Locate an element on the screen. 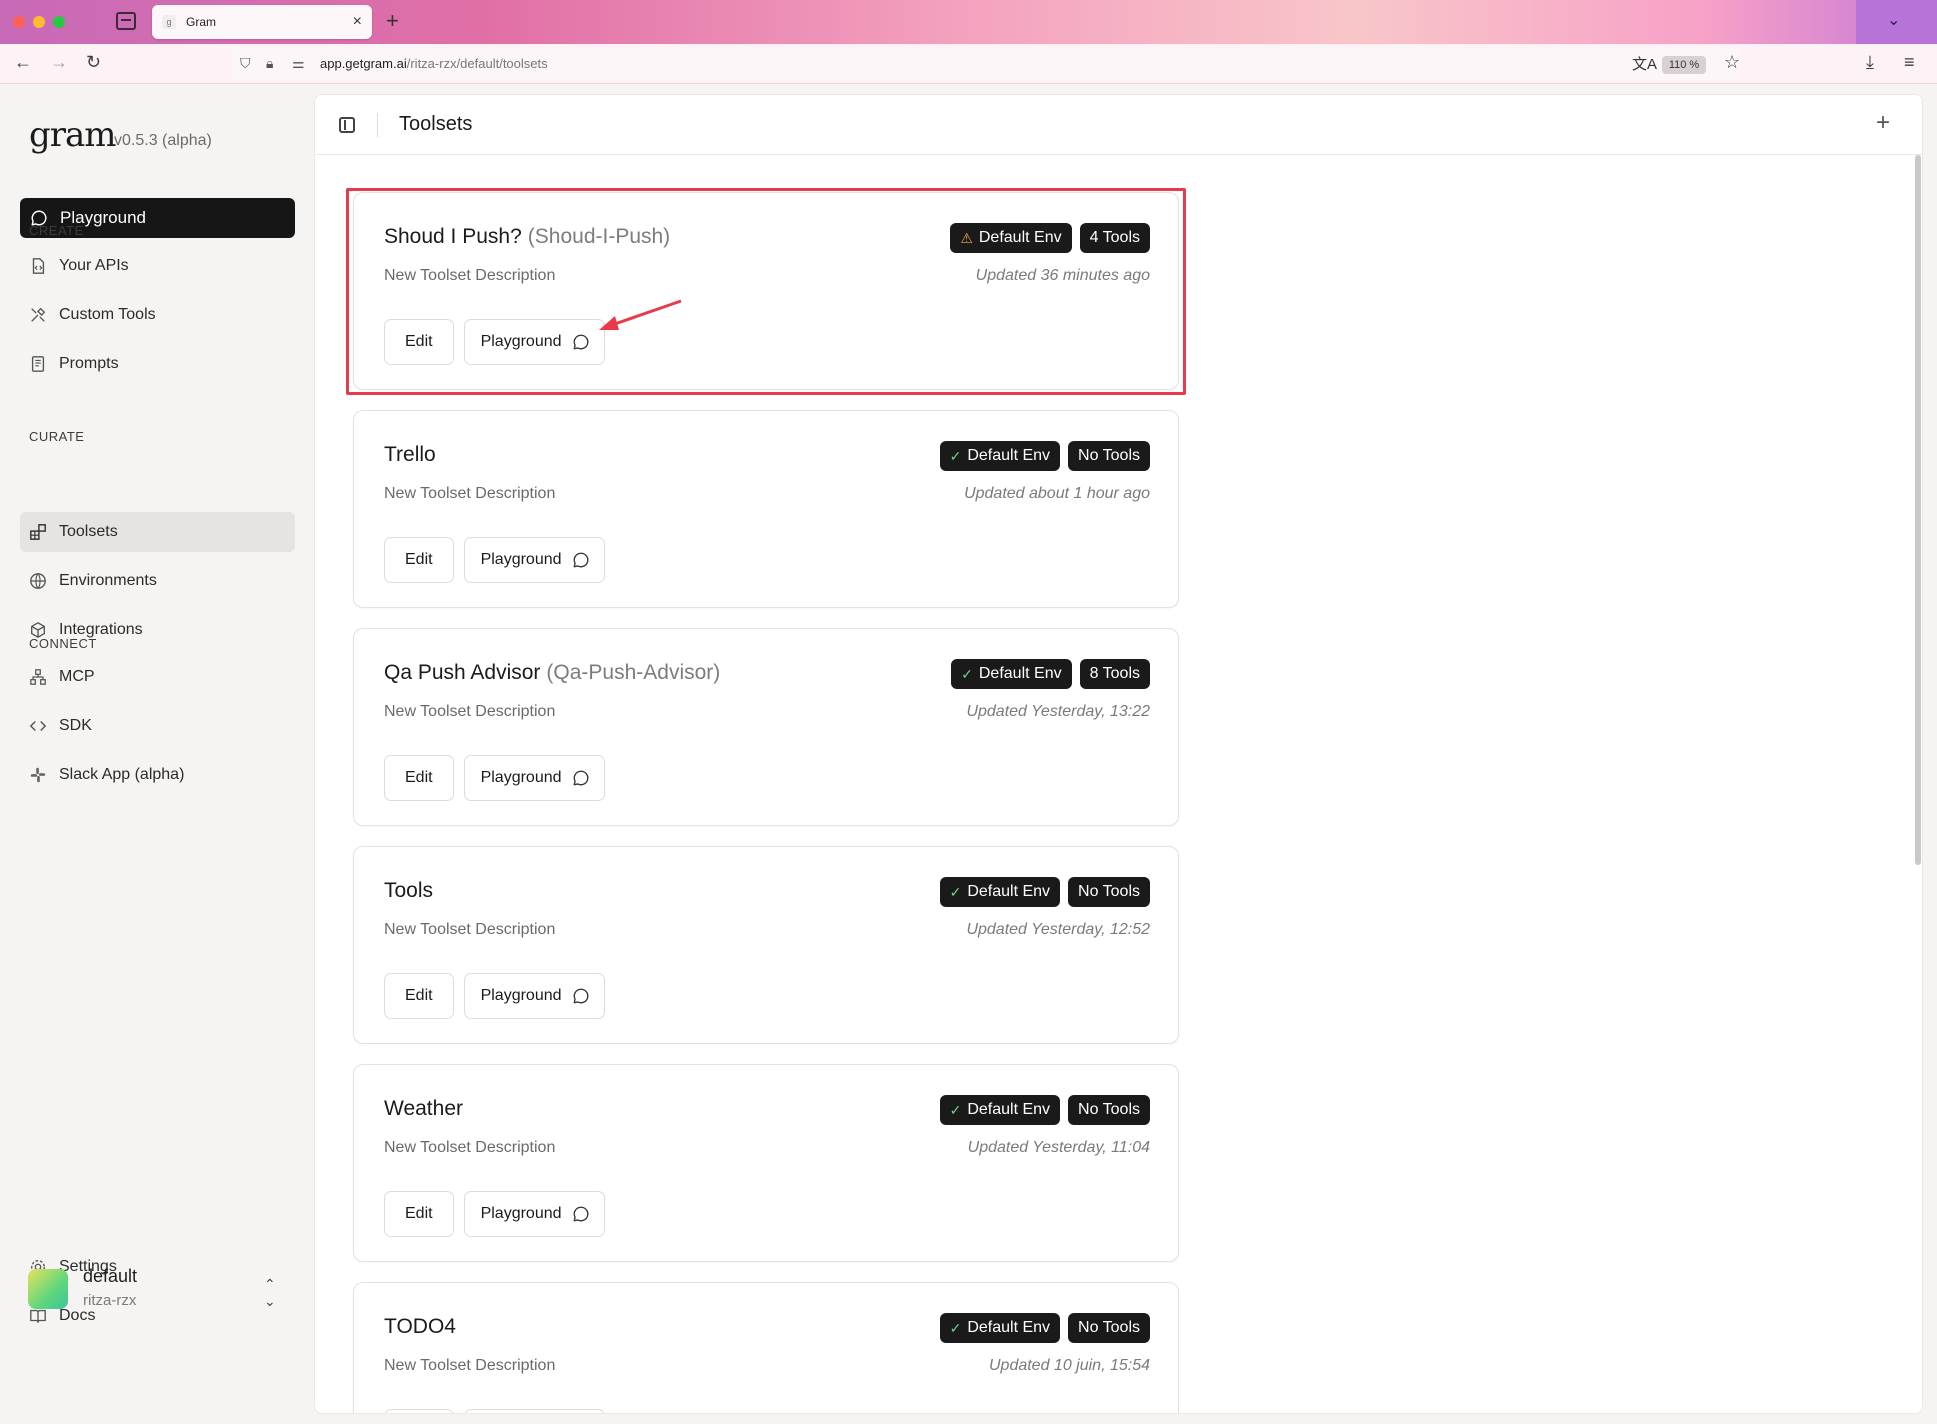 The width and height of the screenshot is (1937, 1424). maximize-window-button is located at coordinates (59, 22).